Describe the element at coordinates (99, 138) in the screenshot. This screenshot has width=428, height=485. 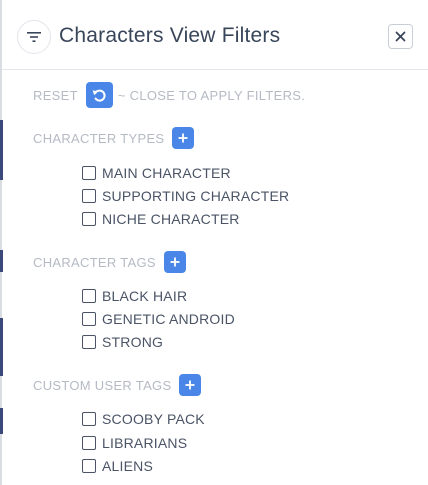
I see `section-title-label: CHARACTER TYPES` at that location.